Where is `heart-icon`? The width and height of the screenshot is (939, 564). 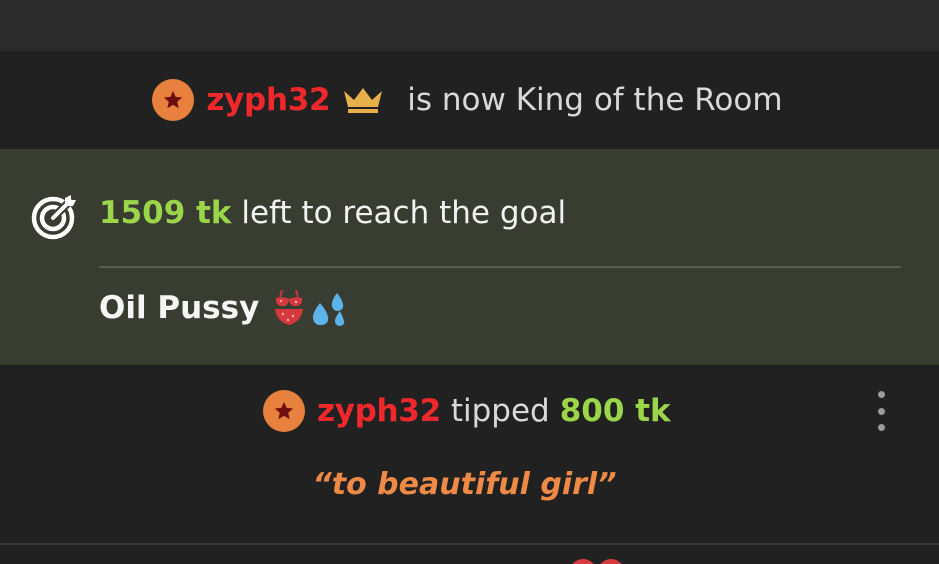
heart-icon is located at coordinates (598, 560).